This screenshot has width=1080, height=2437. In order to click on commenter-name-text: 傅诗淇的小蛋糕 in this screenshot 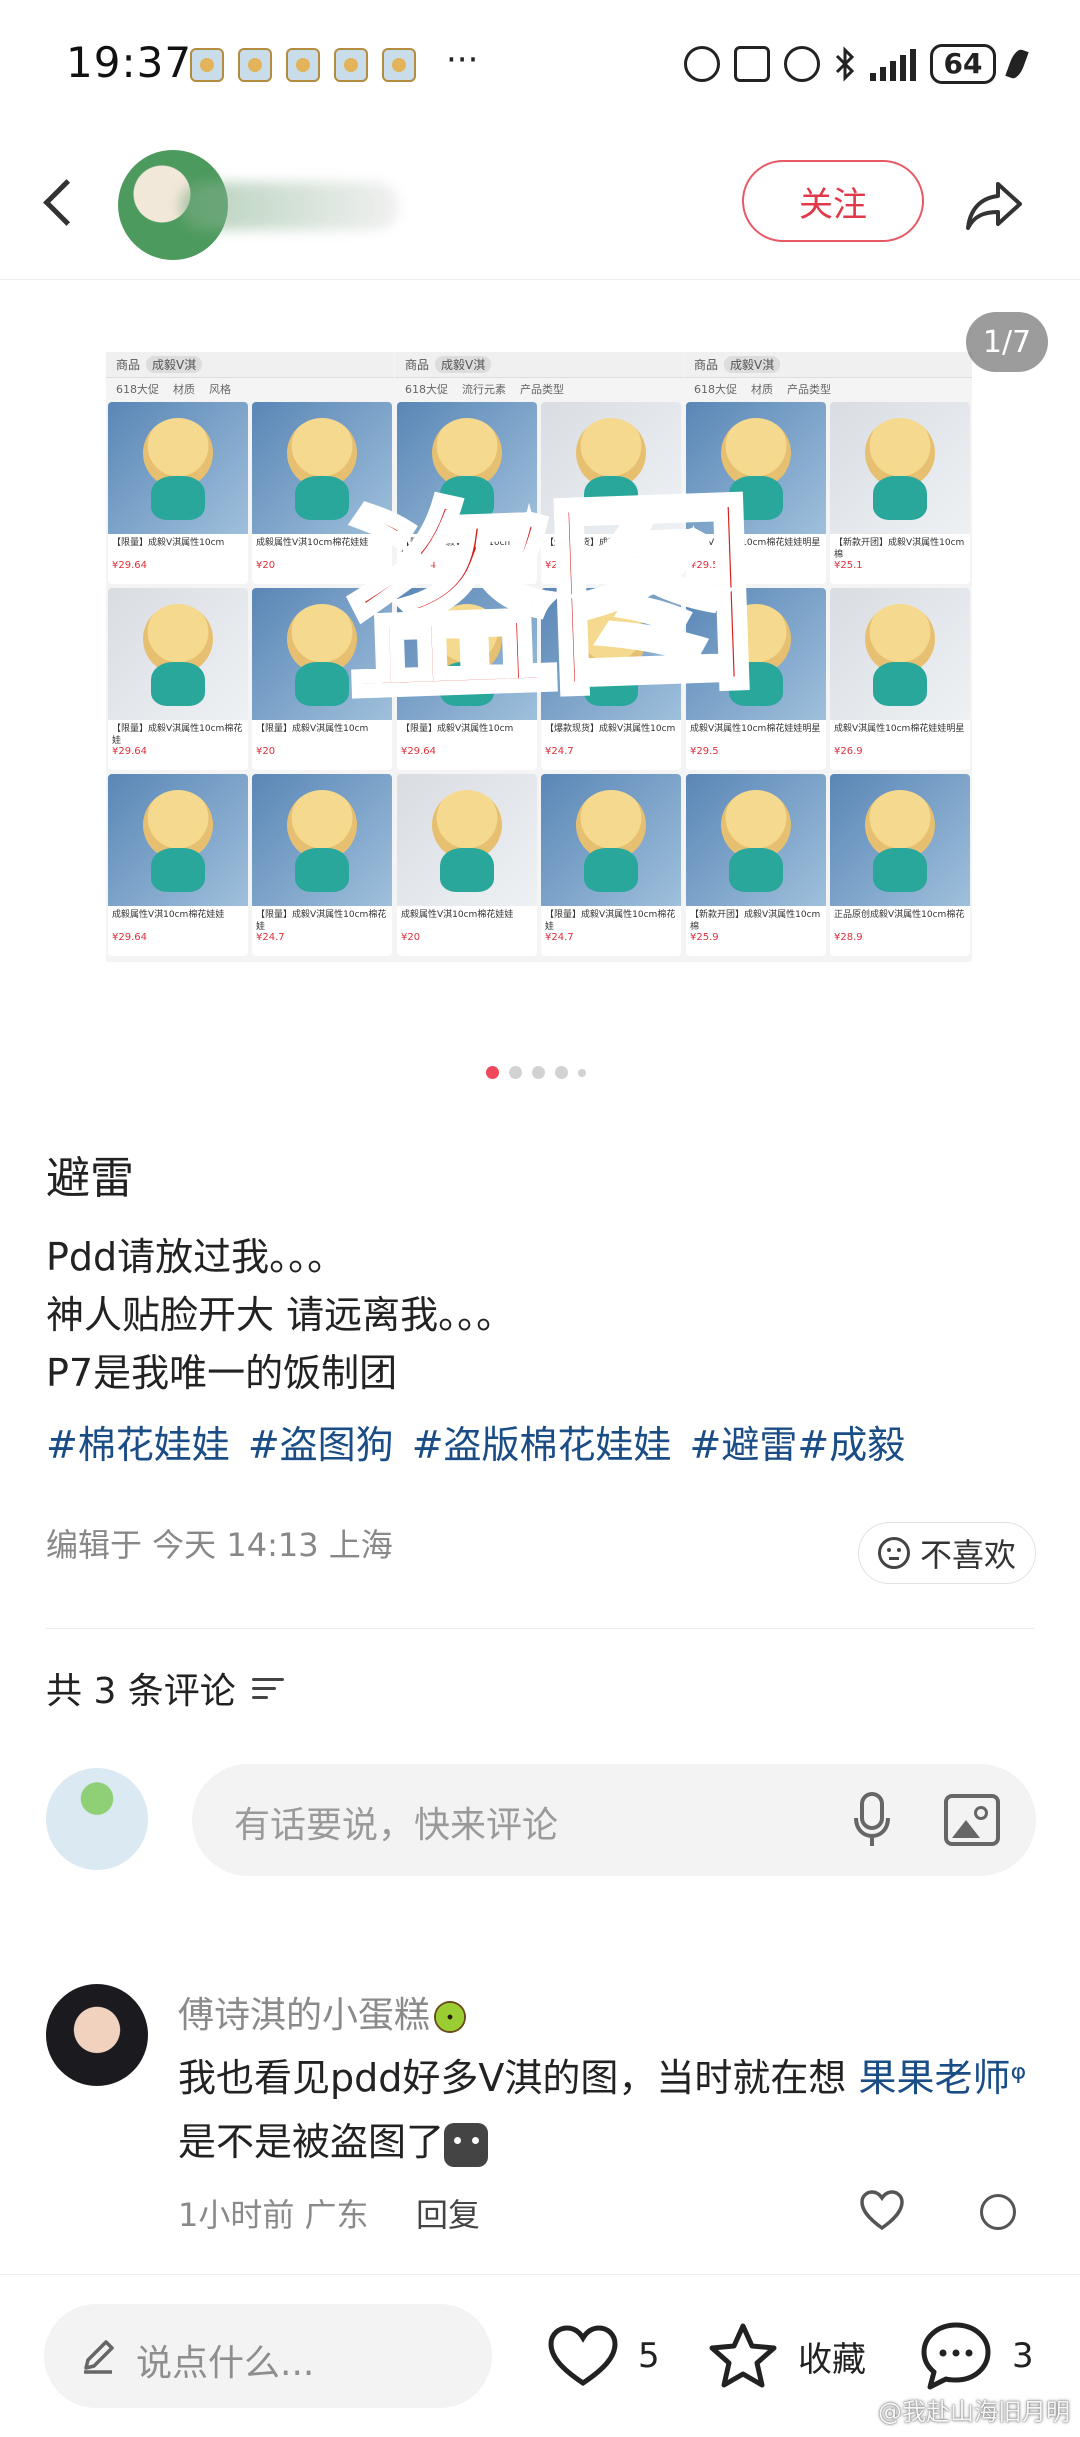, I will do `click(304, 2015)`.